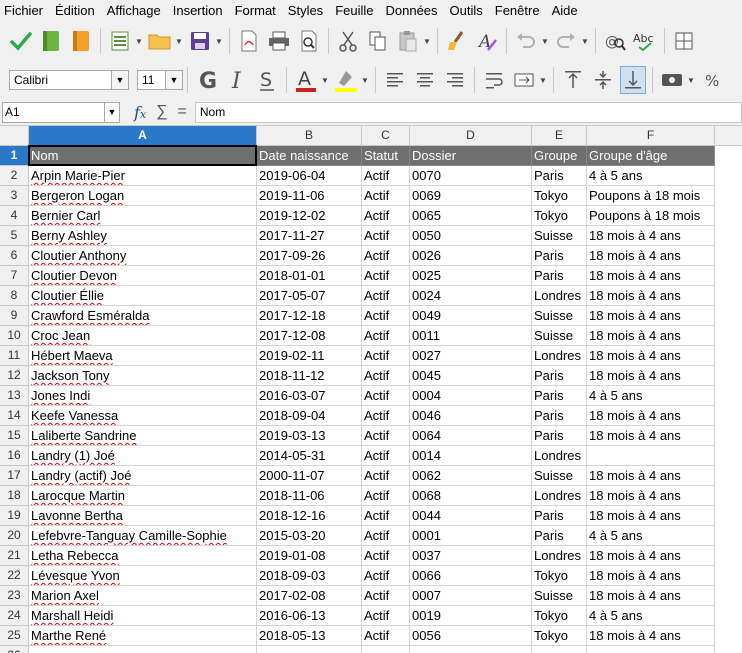  Describe the element at coordinates (143, 456) in the screenshot. I see `table-cell: Landry (1) Joé` at that location.